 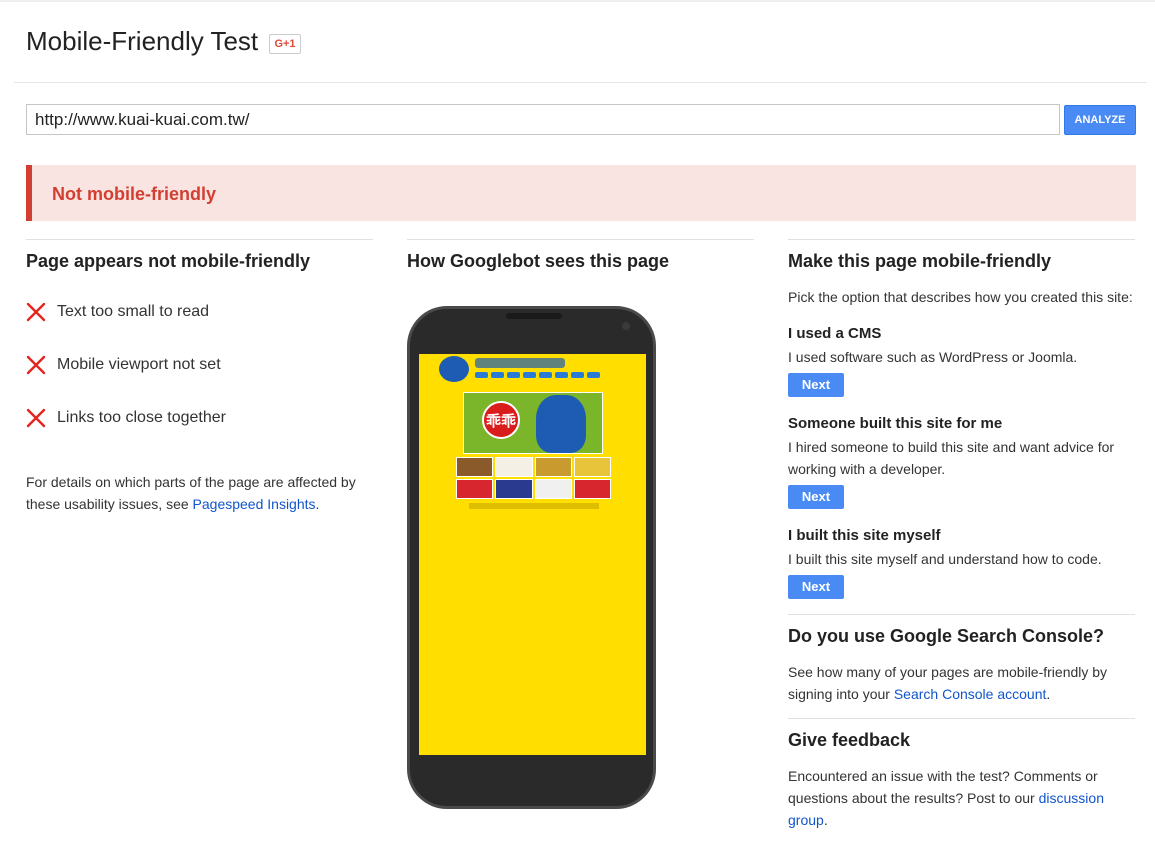 What do you see at coordinates (816, 587) in the screenshot?
I see `self-built-next-button: Next` at bounding box center [816, 587].